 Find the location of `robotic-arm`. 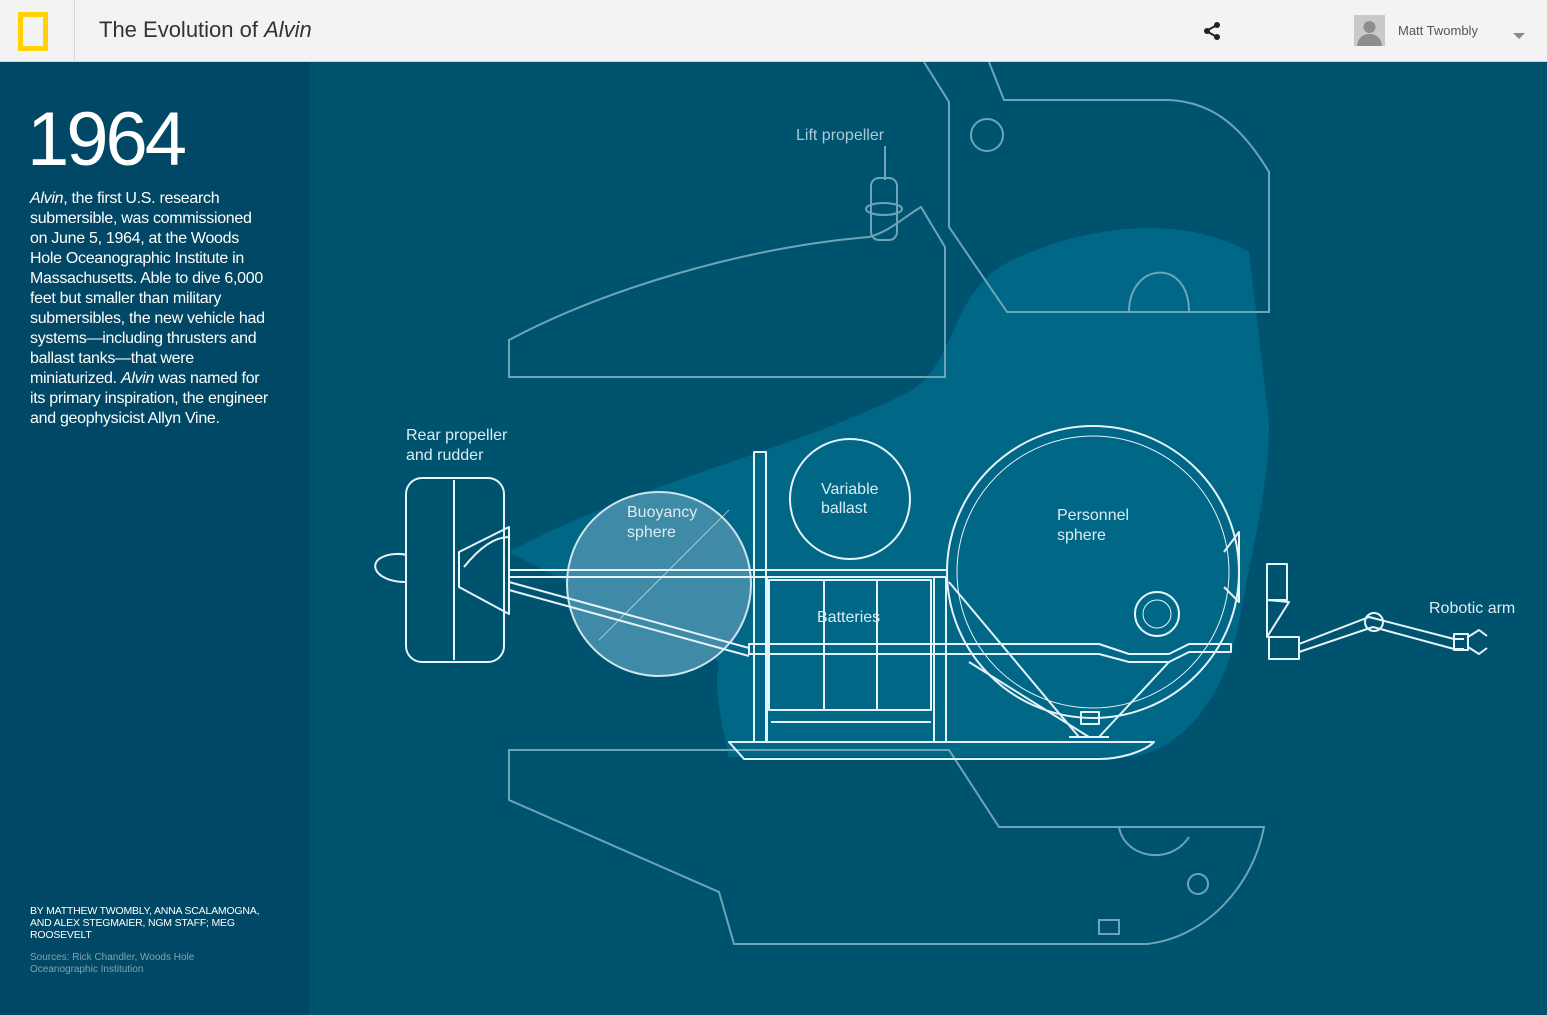

robotic-arm is located at coordinates (1381, 630).